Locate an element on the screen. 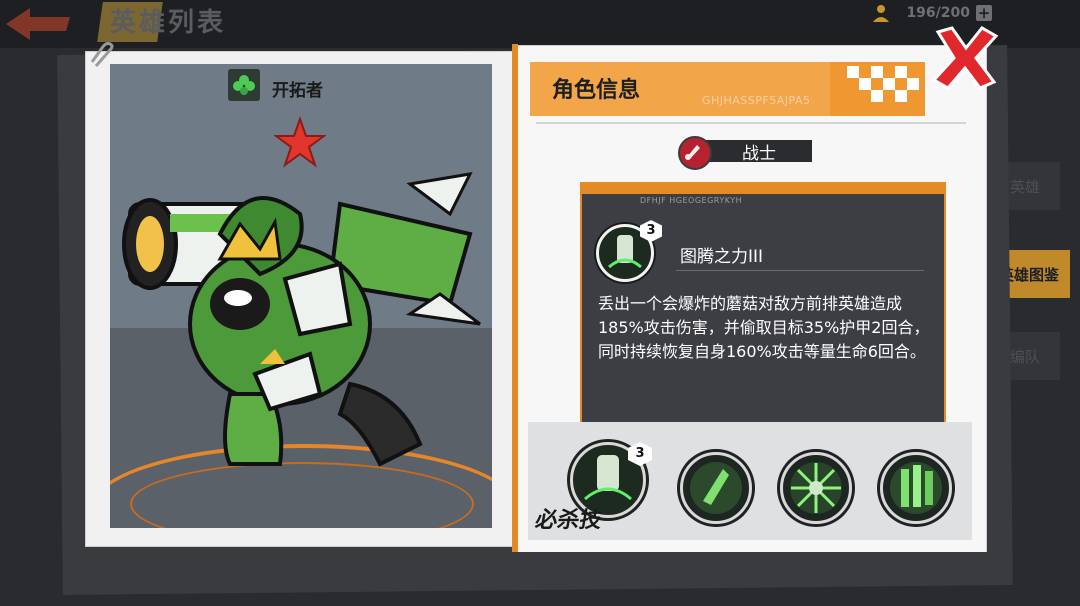 This screenshot has width=1080, height=606. info-title: 角色信息 is located at coordinates (596, 90).